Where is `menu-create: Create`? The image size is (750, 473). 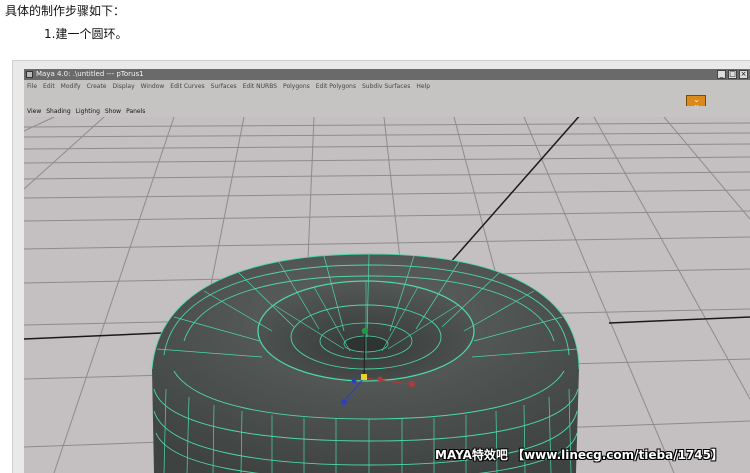
menu-create: Create is located at coordinates (97, 86).